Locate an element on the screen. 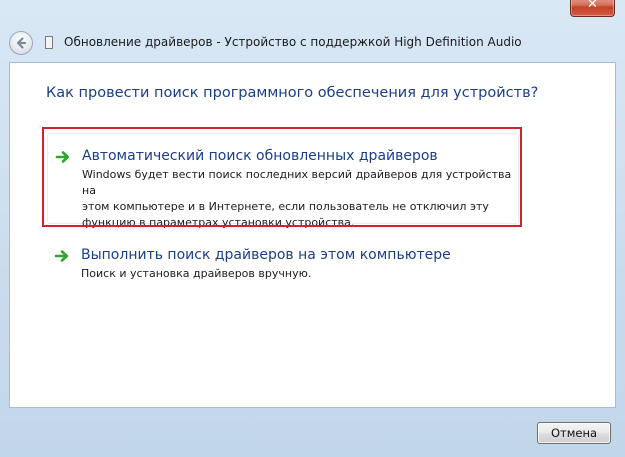 Image resolution: width=625 pixels, height=457 pixels. wizard-footer: Отмена is located at coordinates (312, 432).